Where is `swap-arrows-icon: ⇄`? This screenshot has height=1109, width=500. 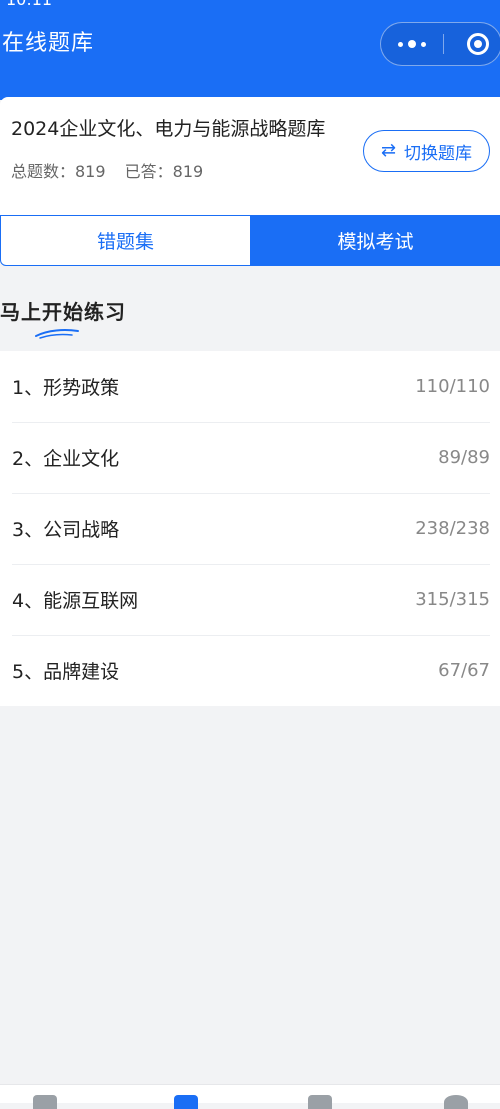 swap-arrows-icon: ⇄ is located at coordinates (388, 150).